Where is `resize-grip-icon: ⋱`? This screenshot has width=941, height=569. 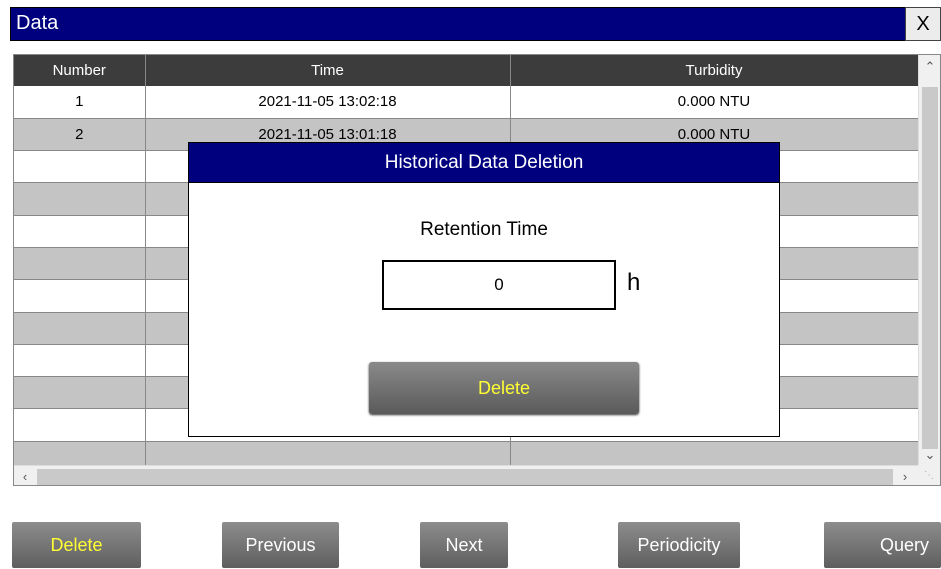 resize-grip-icon: ⋱ is located at coordinates (929, 475).